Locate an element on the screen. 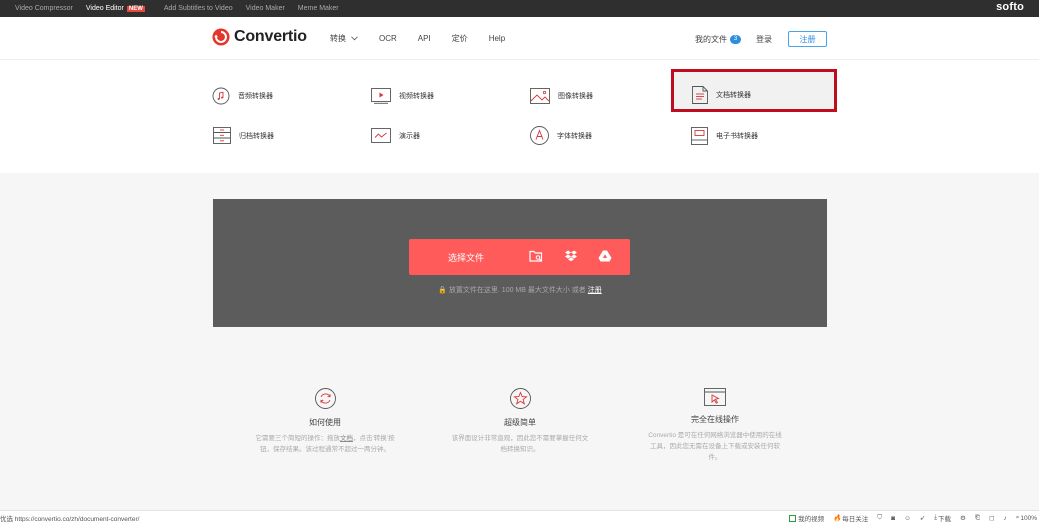 Image resolution: width=1039 pixels, height=522 pixels. nav-pricing: 定价 is located at coordinates (460, 38).